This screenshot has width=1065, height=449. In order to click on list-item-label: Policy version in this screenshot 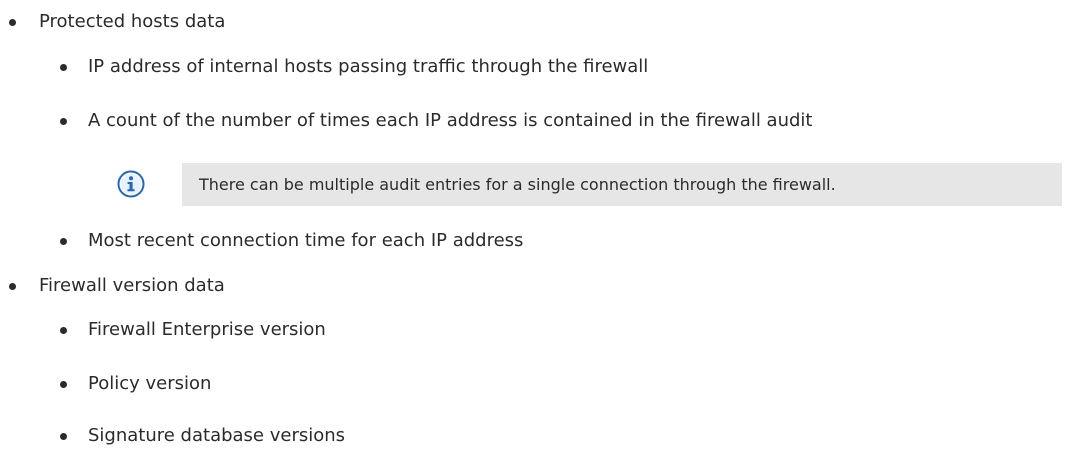, I will do `click(150, 383)`.